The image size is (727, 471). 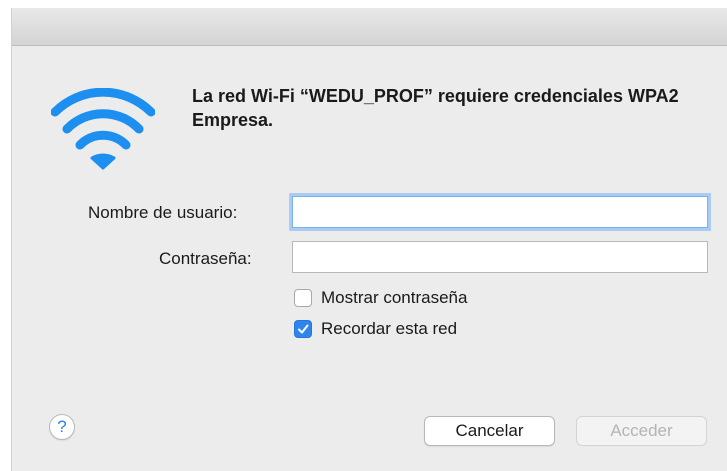 I want to click on checkmark-icon, so click(x=303, y=329).